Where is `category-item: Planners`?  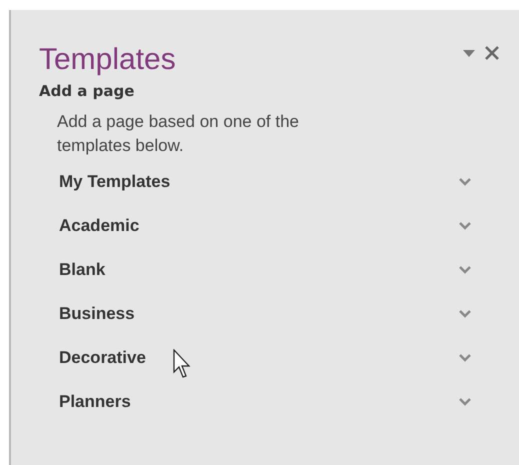
category-item: Planners is located at coordinates (279, 402).